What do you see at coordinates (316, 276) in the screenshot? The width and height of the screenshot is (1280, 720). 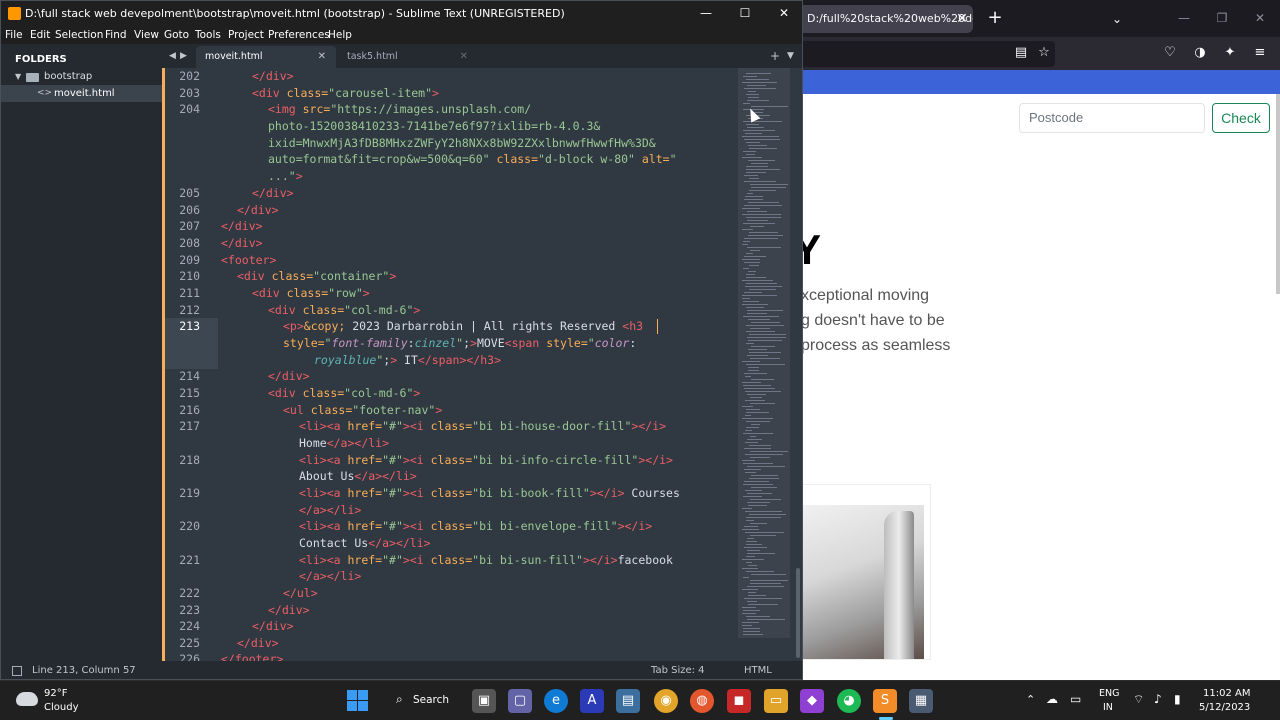 I see `code-line: <div class="container">` at bounding box center [316, 276].